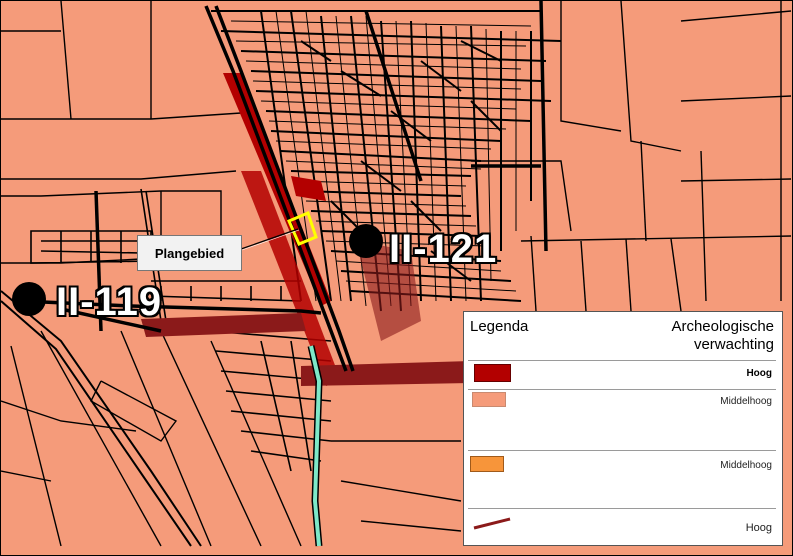 This screenshot has width=793, height=556. Describe the element at coordinates (759, 373) in the screenshot. I see `legend-label-high: Hoog` at that location.